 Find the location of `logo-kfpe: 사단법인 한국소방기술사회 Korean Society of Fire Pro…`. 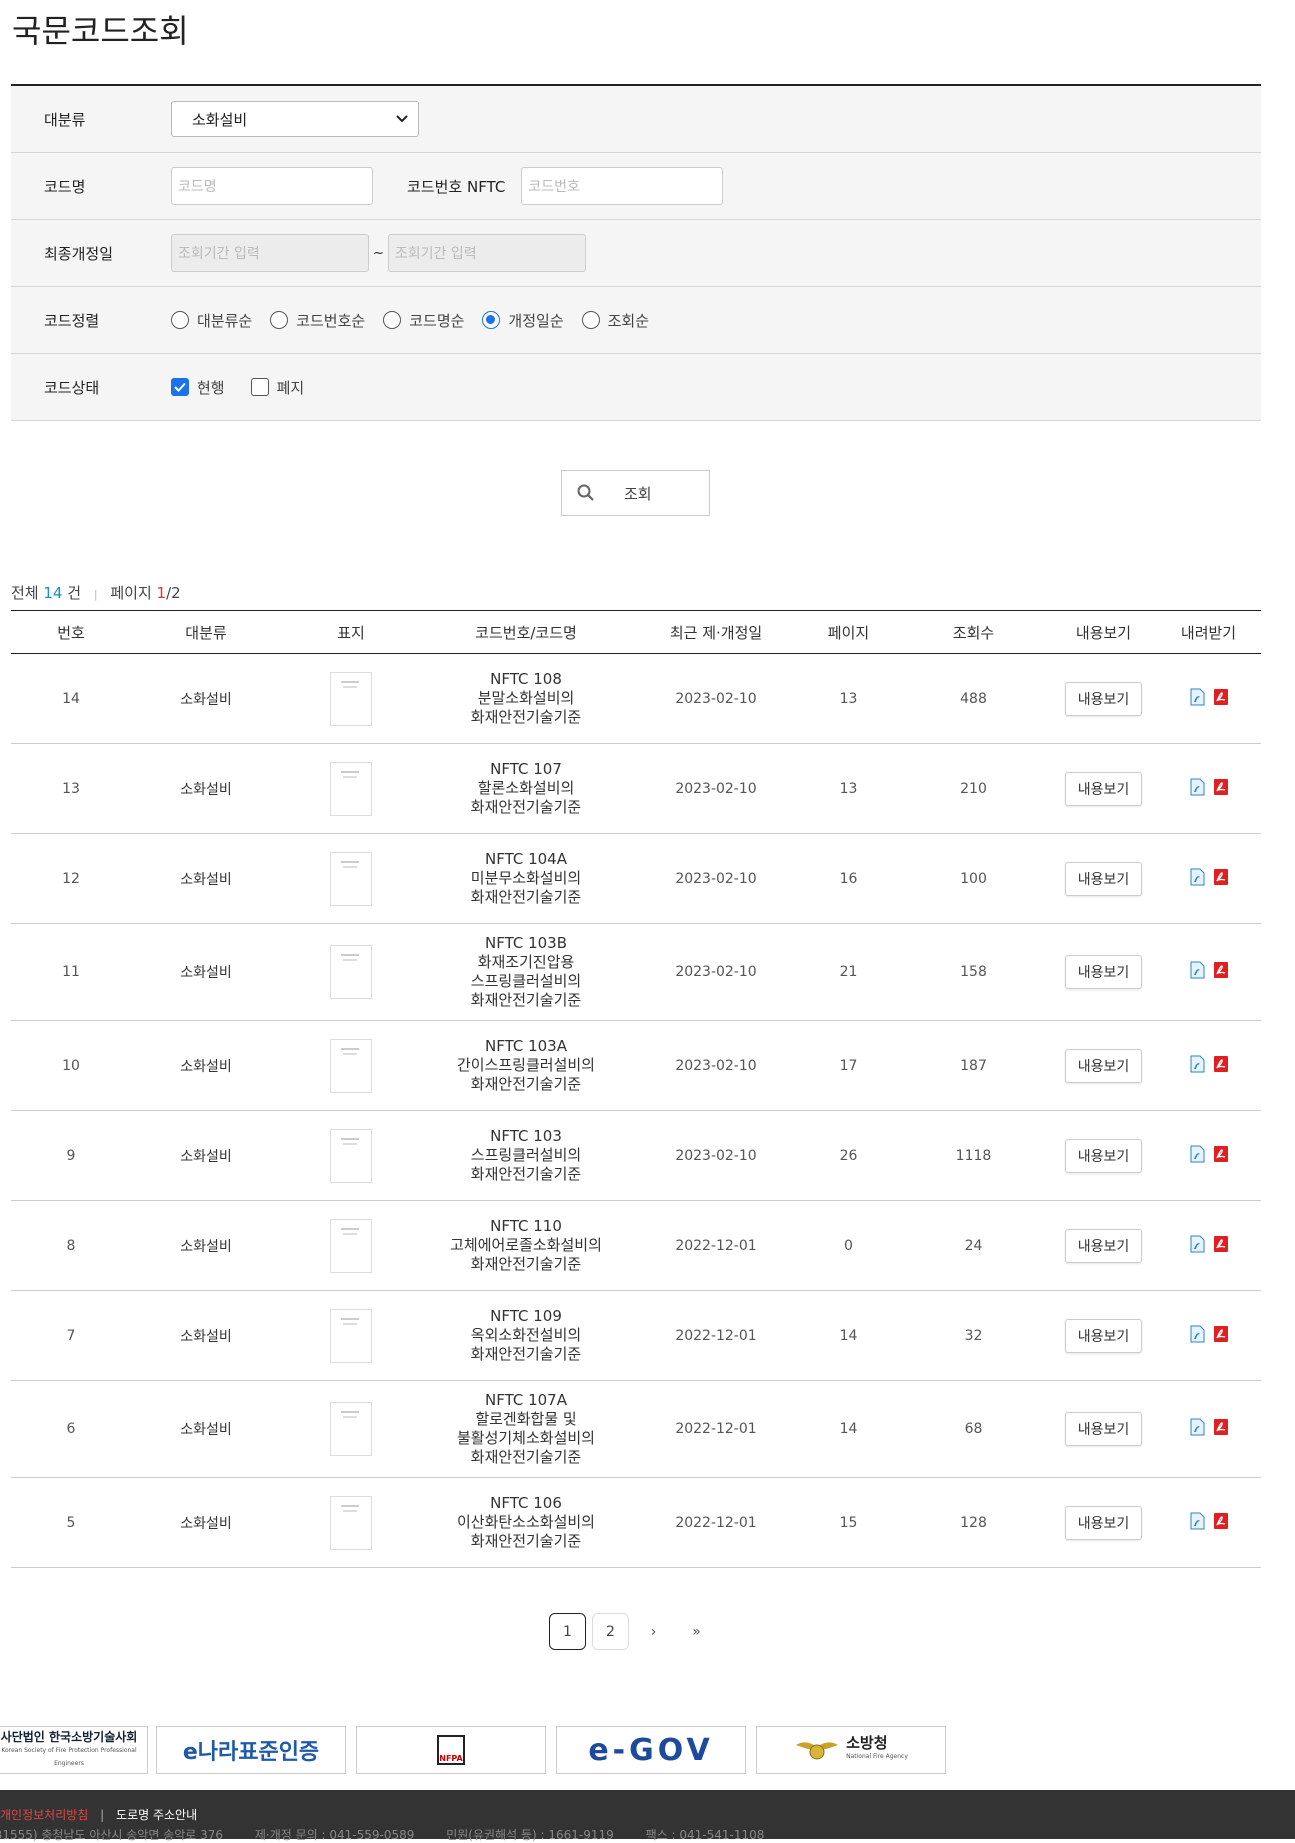

logo-kfpe: 사단법인 한국소방기술사회 Korean Society of Fire Pro… is located at coordinates (74, 1750).